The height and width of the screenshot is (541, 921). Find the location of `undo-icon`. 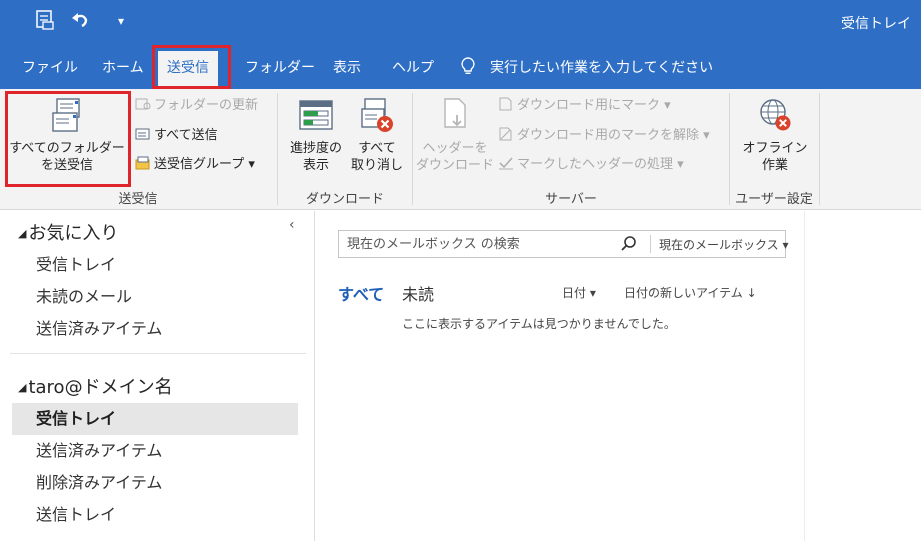

undo-icon is located at coordinates (80, 23).